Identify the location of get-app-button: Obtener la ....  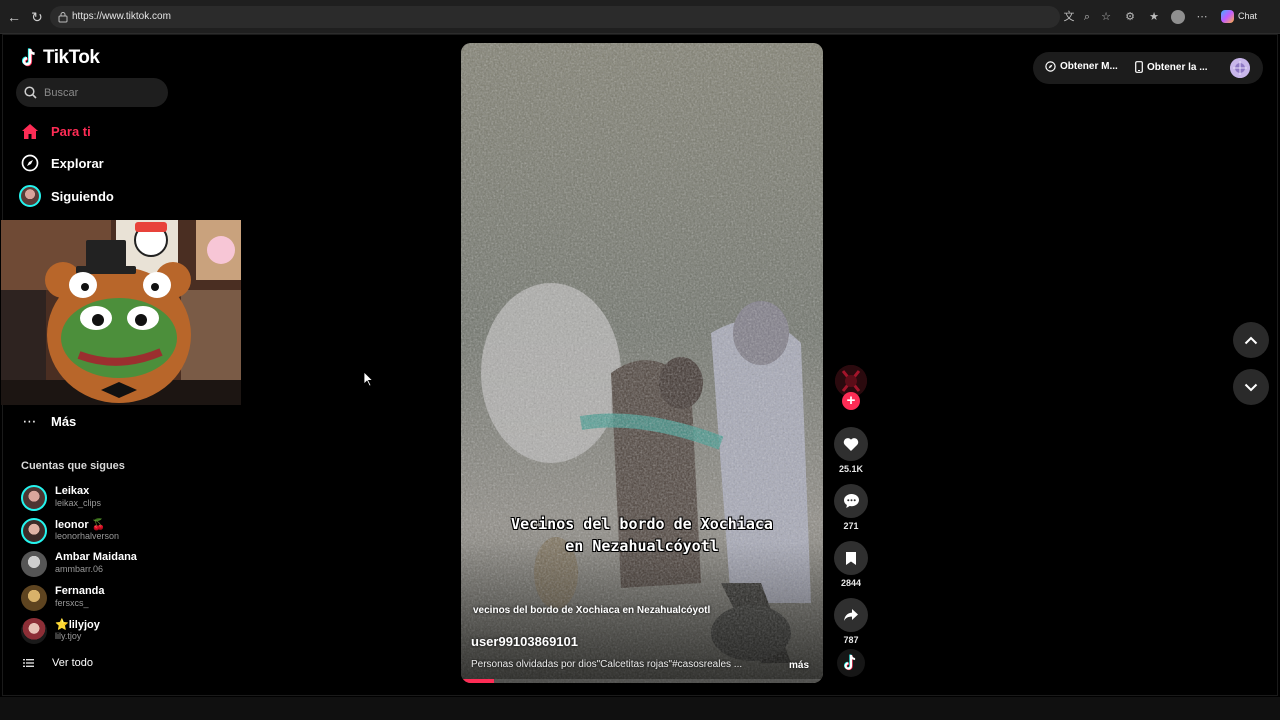
(1171, 67).